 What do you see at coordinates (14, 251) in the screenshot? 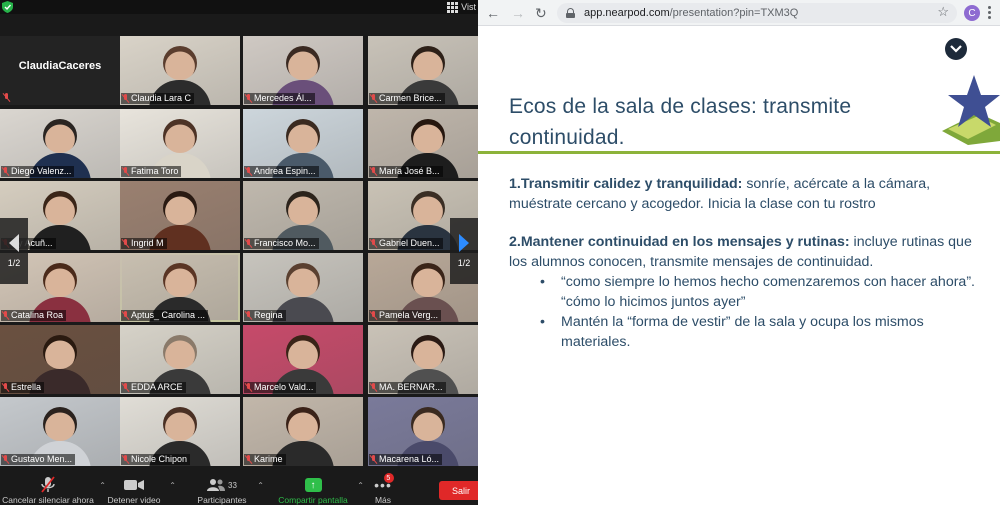
I see `previous-page-button: 1/2` at bounding box center [14, 251].